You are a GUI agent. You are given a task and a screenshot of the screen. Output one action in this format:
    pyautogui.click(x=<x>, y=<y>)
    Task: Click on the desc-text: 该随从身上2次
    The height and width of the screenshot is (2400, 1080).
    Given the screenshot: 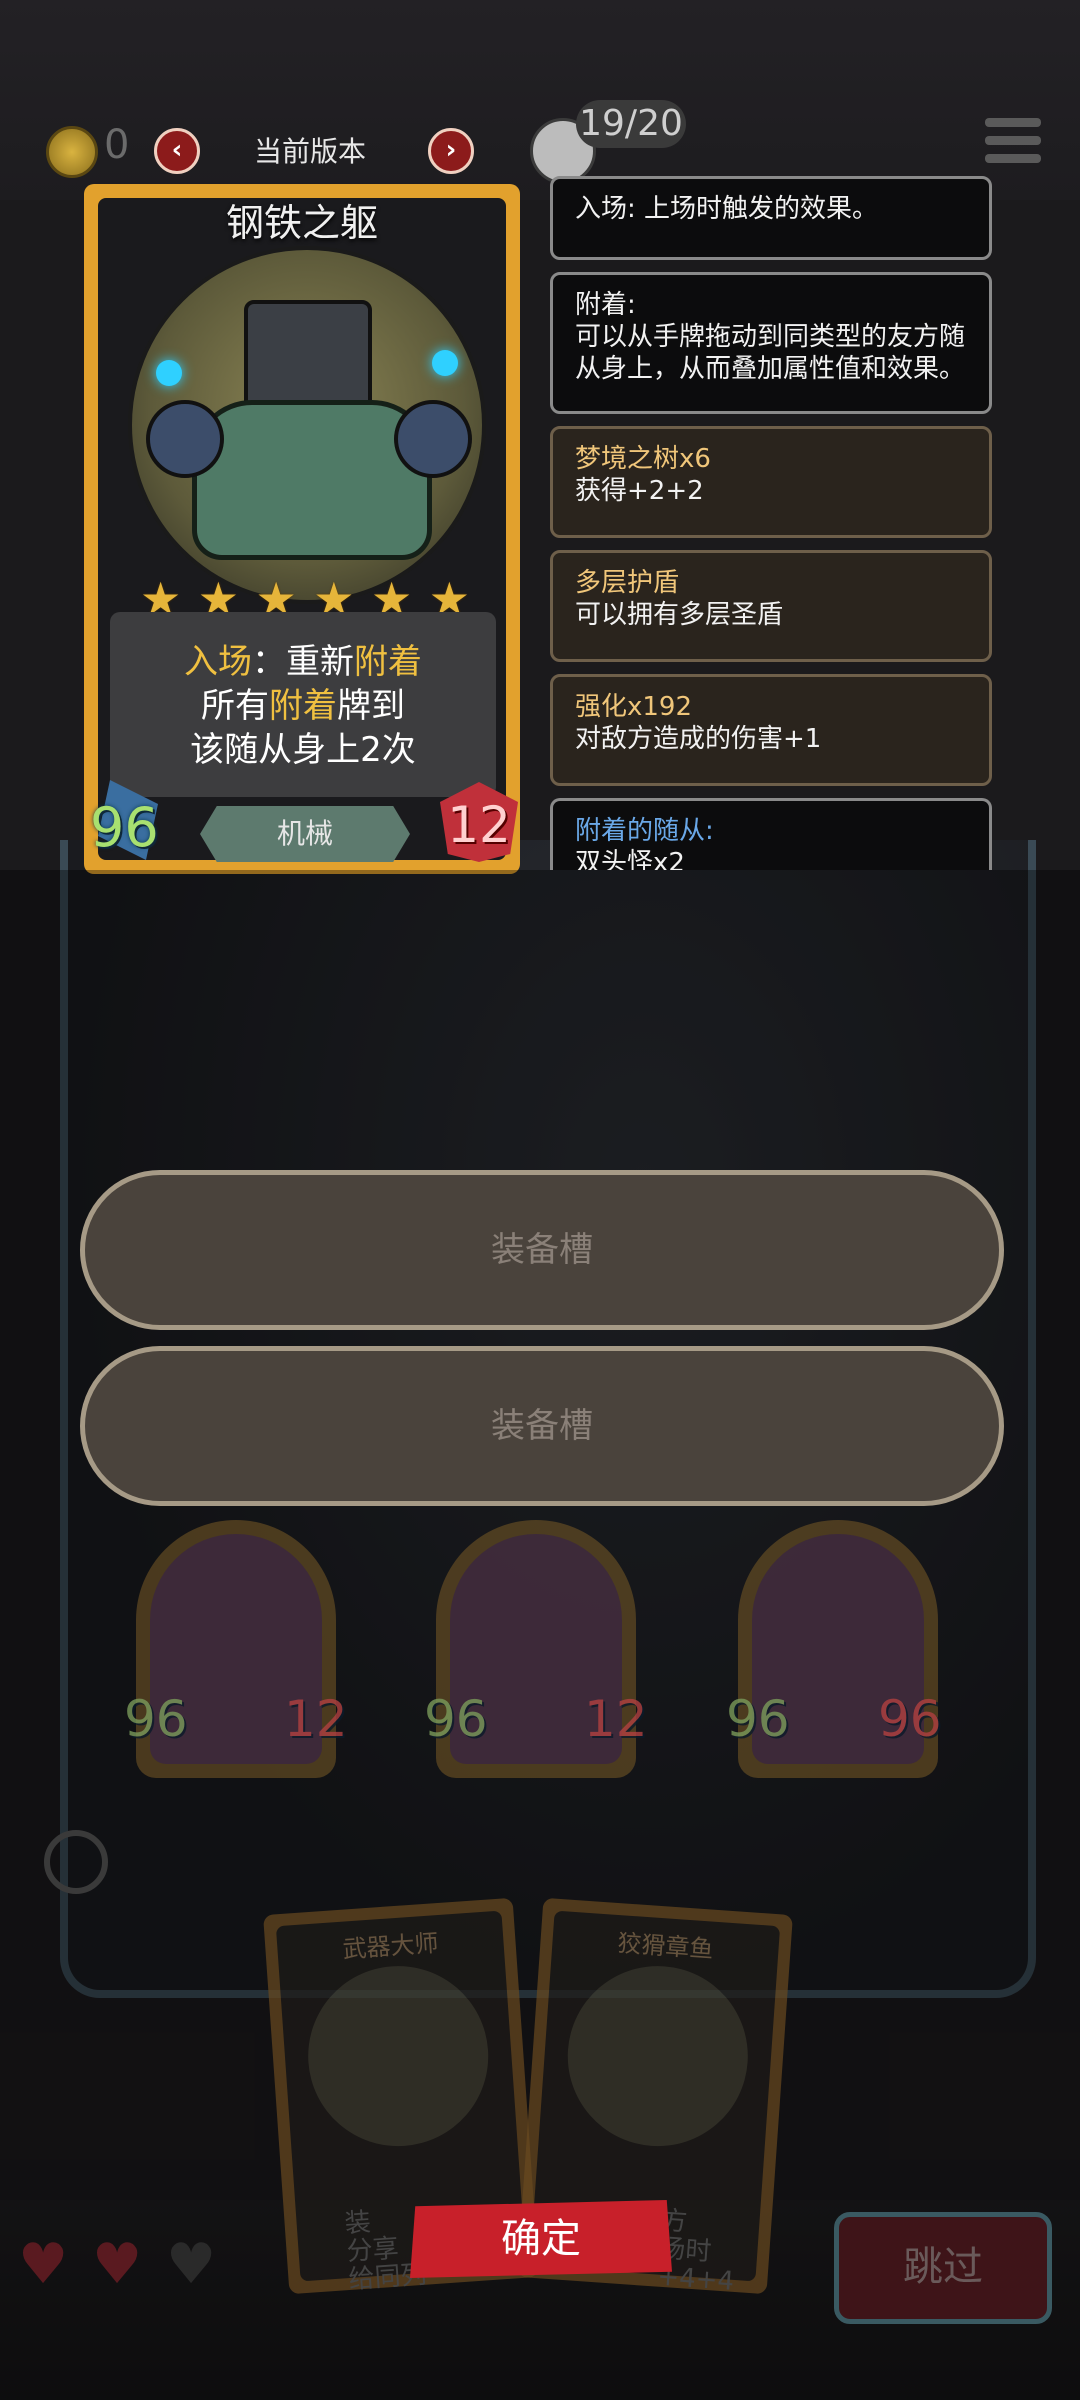 What is the action you would take?
    pyautogui.click(x=303, y=750)
    